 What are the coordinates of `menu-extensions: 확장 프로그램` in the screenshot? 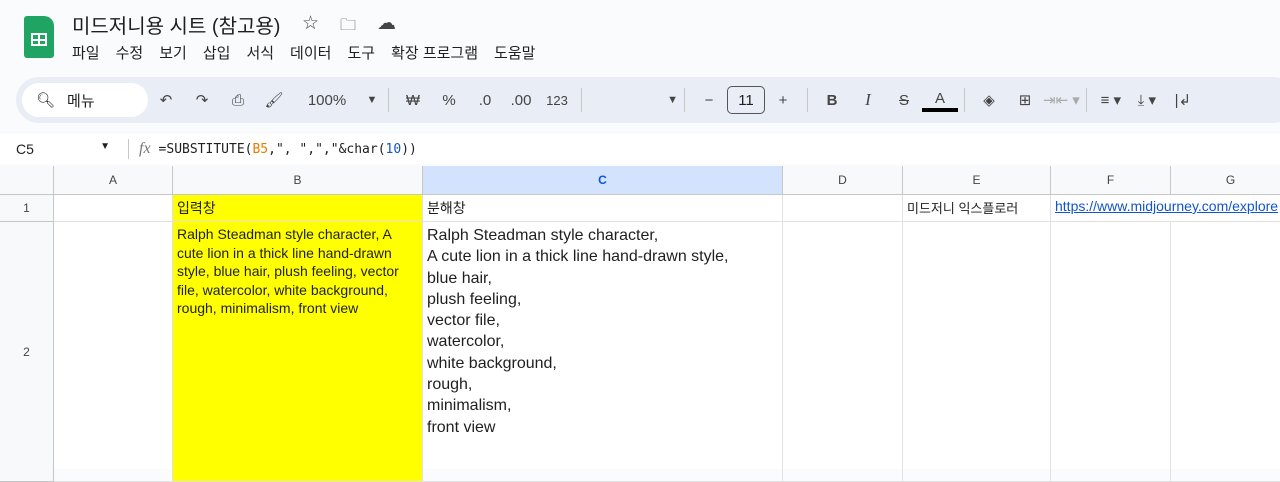 It's located at (434, 52).